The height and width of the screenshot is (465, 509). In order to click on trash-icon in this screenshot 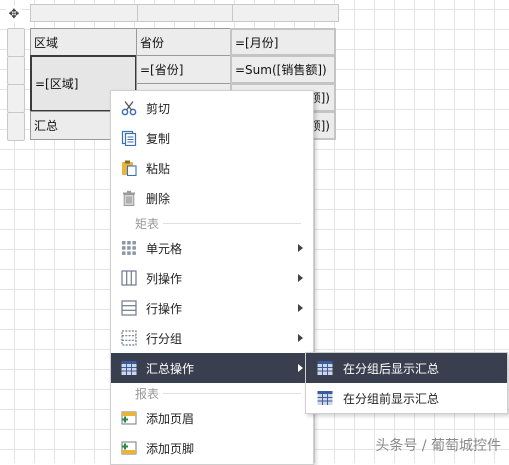, I will do `click(129, 198)`.